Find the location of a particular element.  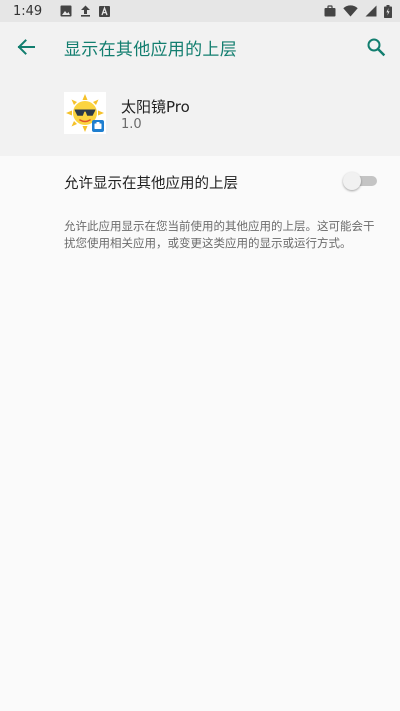

search-icon is located at coordinates (376, 47).